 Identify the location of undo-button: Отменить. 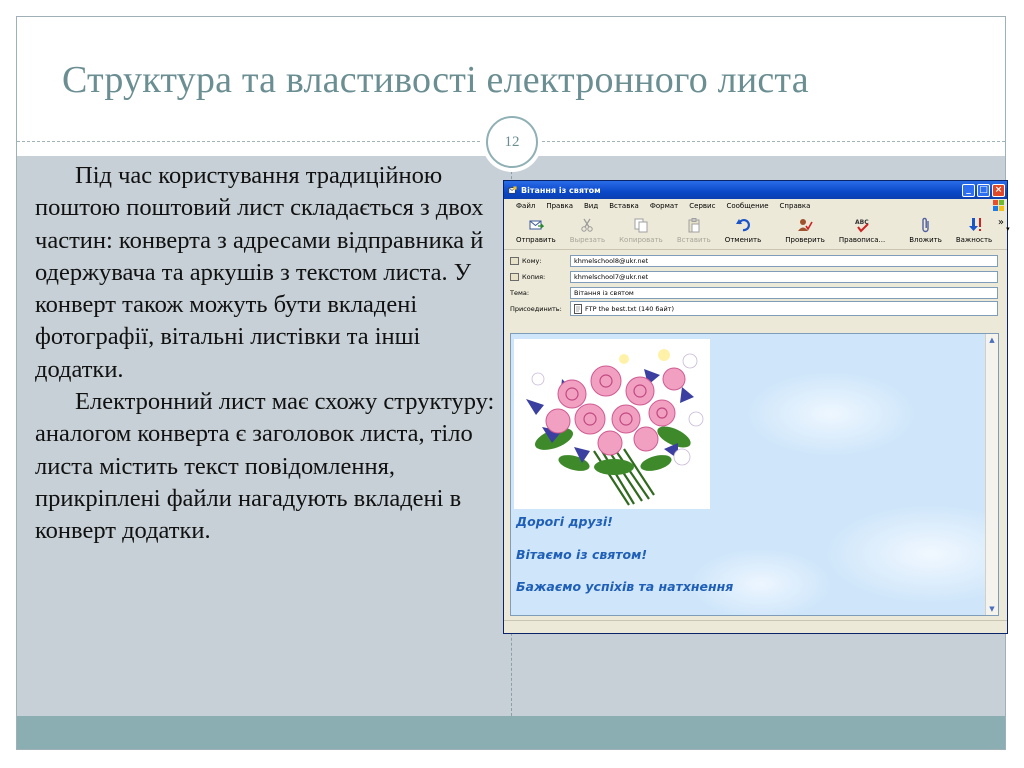
(743, 228).